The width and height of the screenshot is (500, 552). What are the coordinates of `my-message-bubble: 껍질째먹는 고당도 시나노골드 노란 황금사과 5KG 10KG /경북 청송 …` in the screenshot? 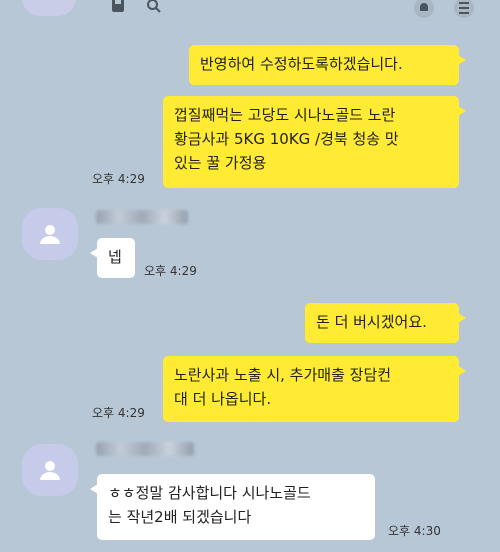 It's located at (314, 142).